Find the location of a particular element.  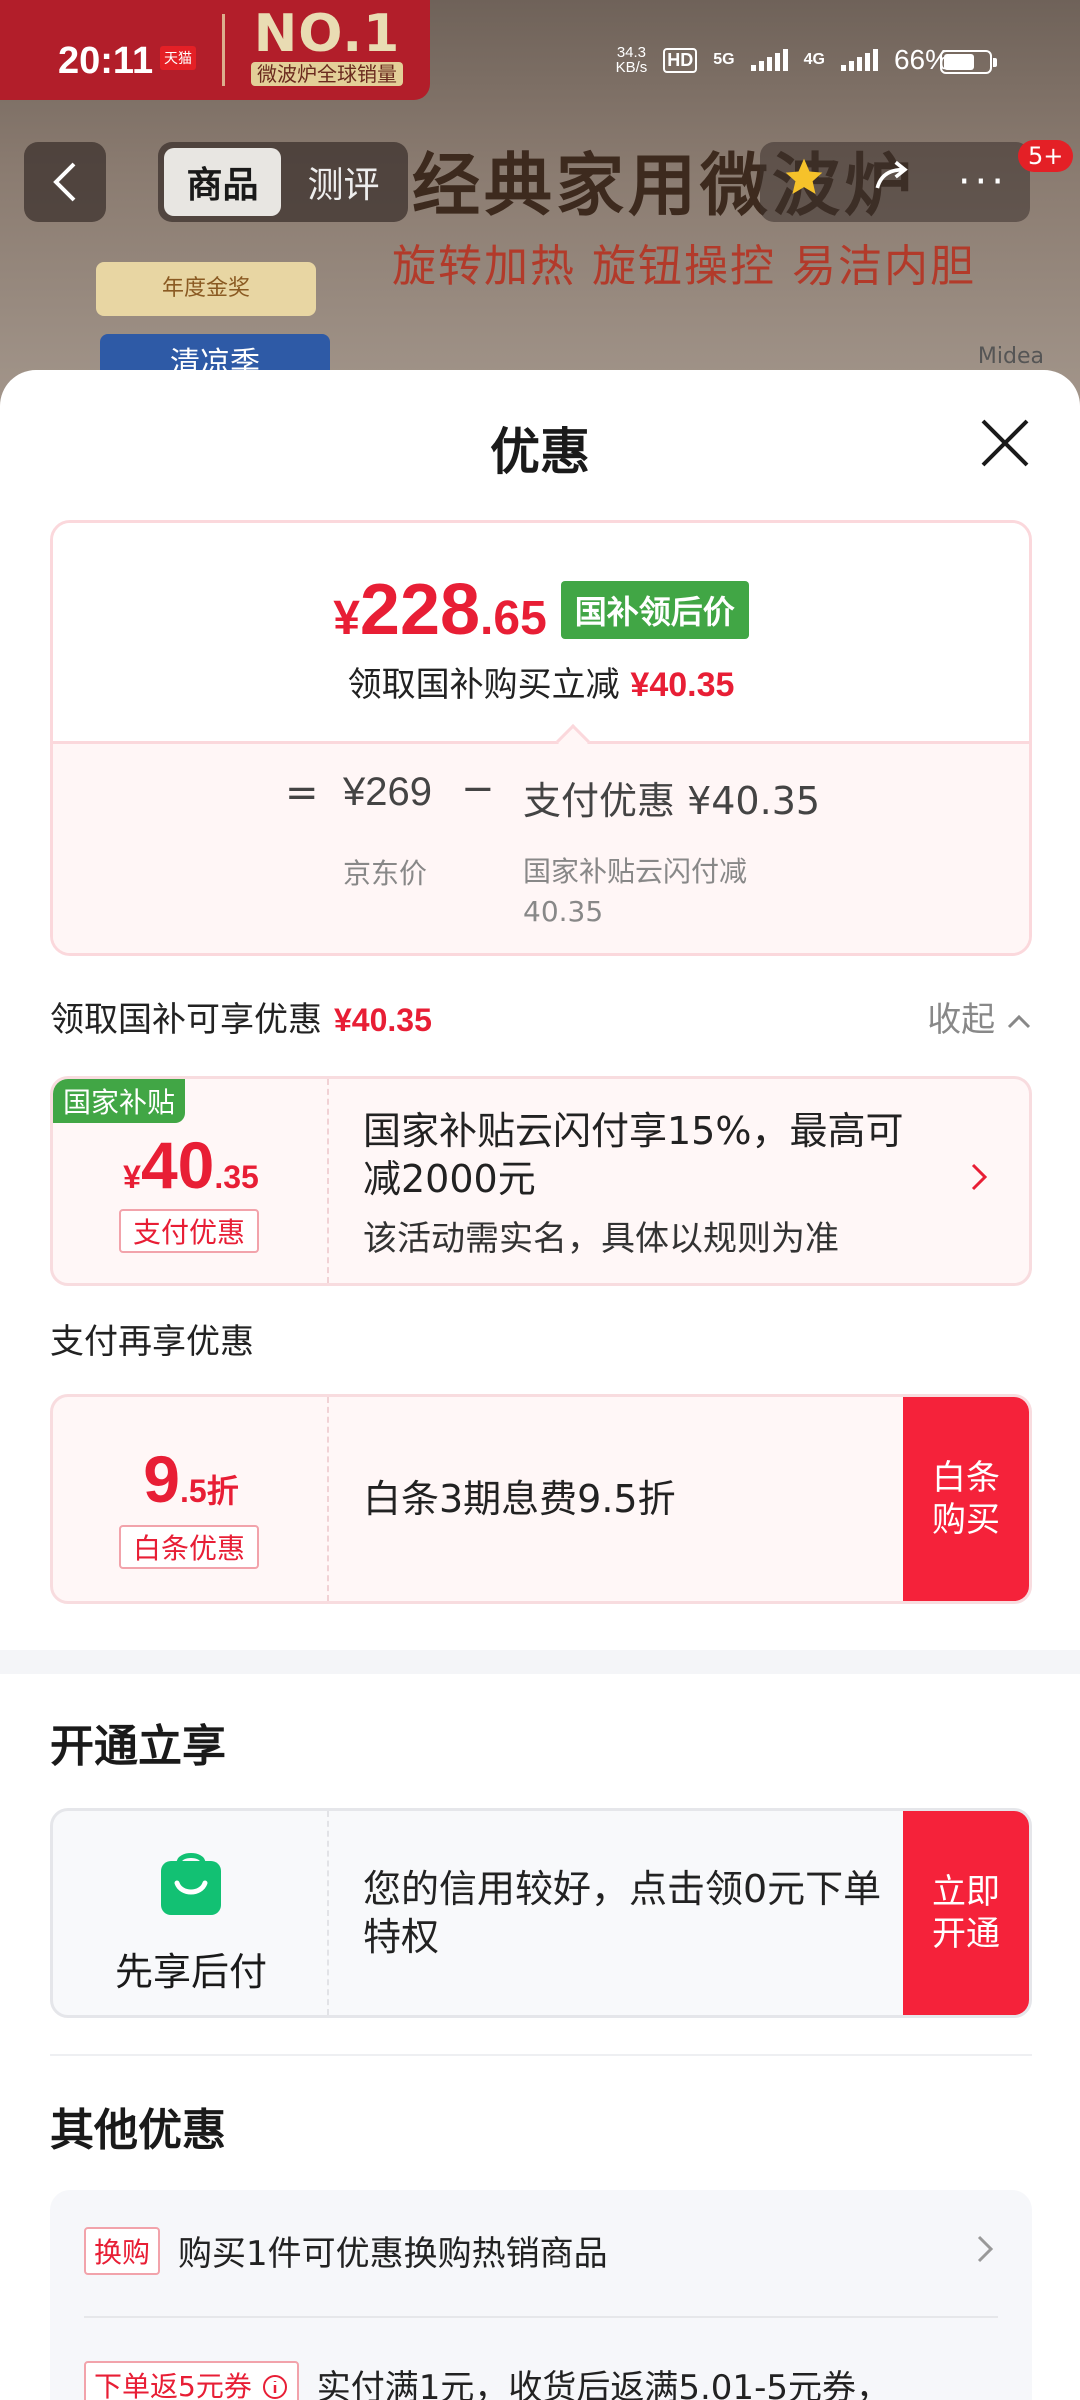

jd-price-label: 京东价 is located at coordinates (385, 873).